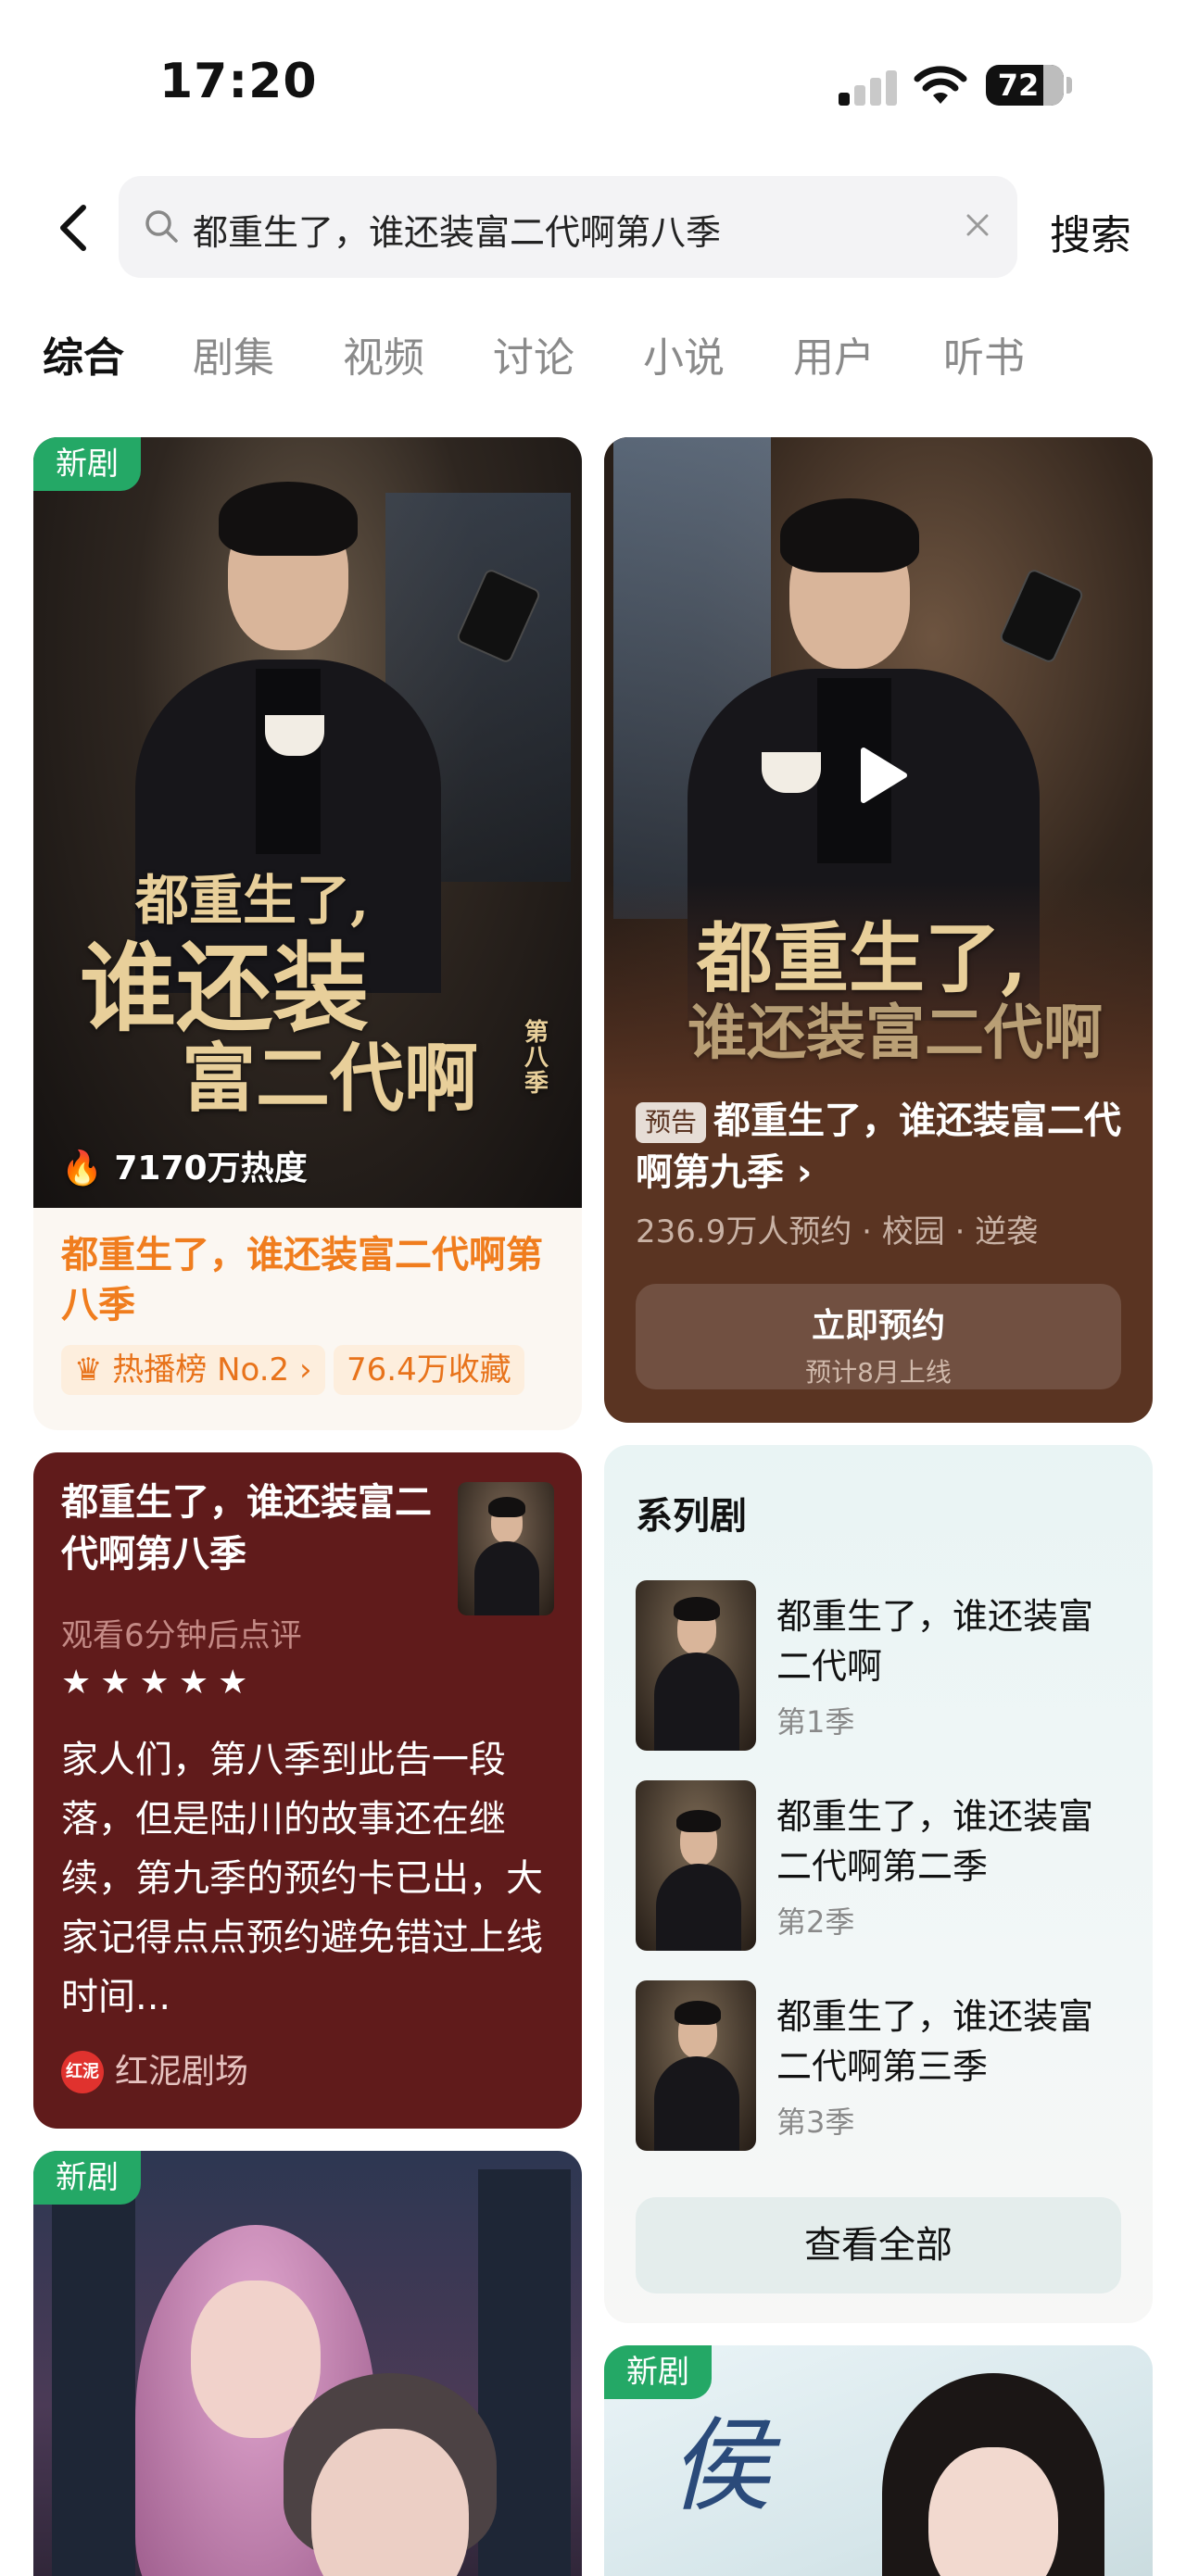  What do you see at coordinates (307, 822) in the screenshot?
I see `drama-poster: 都重生了, 谁还装 富二代啊 第八季 🔥 7170万热度` at bounding box center [307, 822].